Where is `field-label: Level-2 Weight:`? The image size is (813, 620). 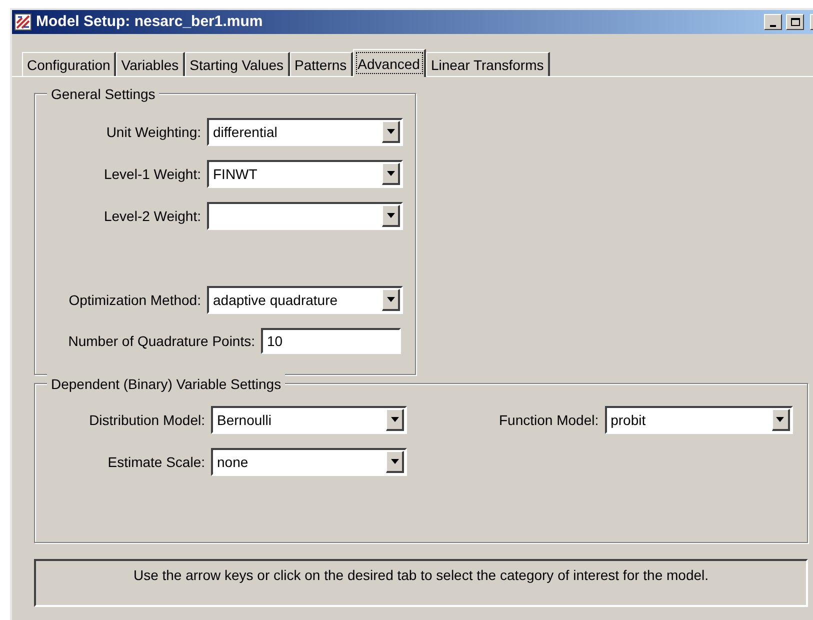 field-label: Level-2 Weight: is located at coordinates (152, 216).